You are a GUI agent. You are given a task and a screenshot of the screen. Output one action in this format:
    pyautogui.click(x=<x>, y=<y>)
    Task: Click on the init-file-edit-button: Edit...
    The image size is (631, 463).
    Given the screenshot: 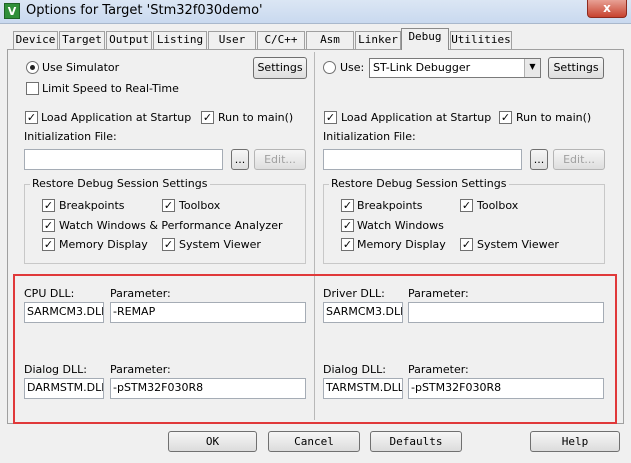 What is the action you would take?
    pyautogui.click(x=280, y=159)
    